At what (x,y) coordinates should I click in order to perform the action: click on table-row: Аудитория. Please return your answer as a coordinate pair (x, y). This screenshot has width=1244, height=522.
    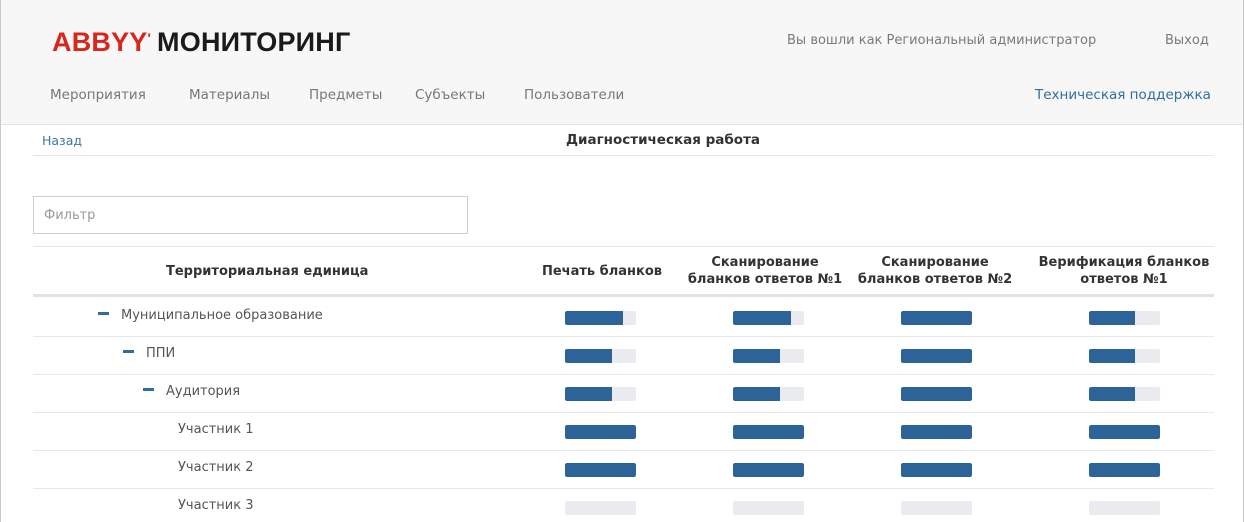
    Looking at the image, I should click on (623, 394).